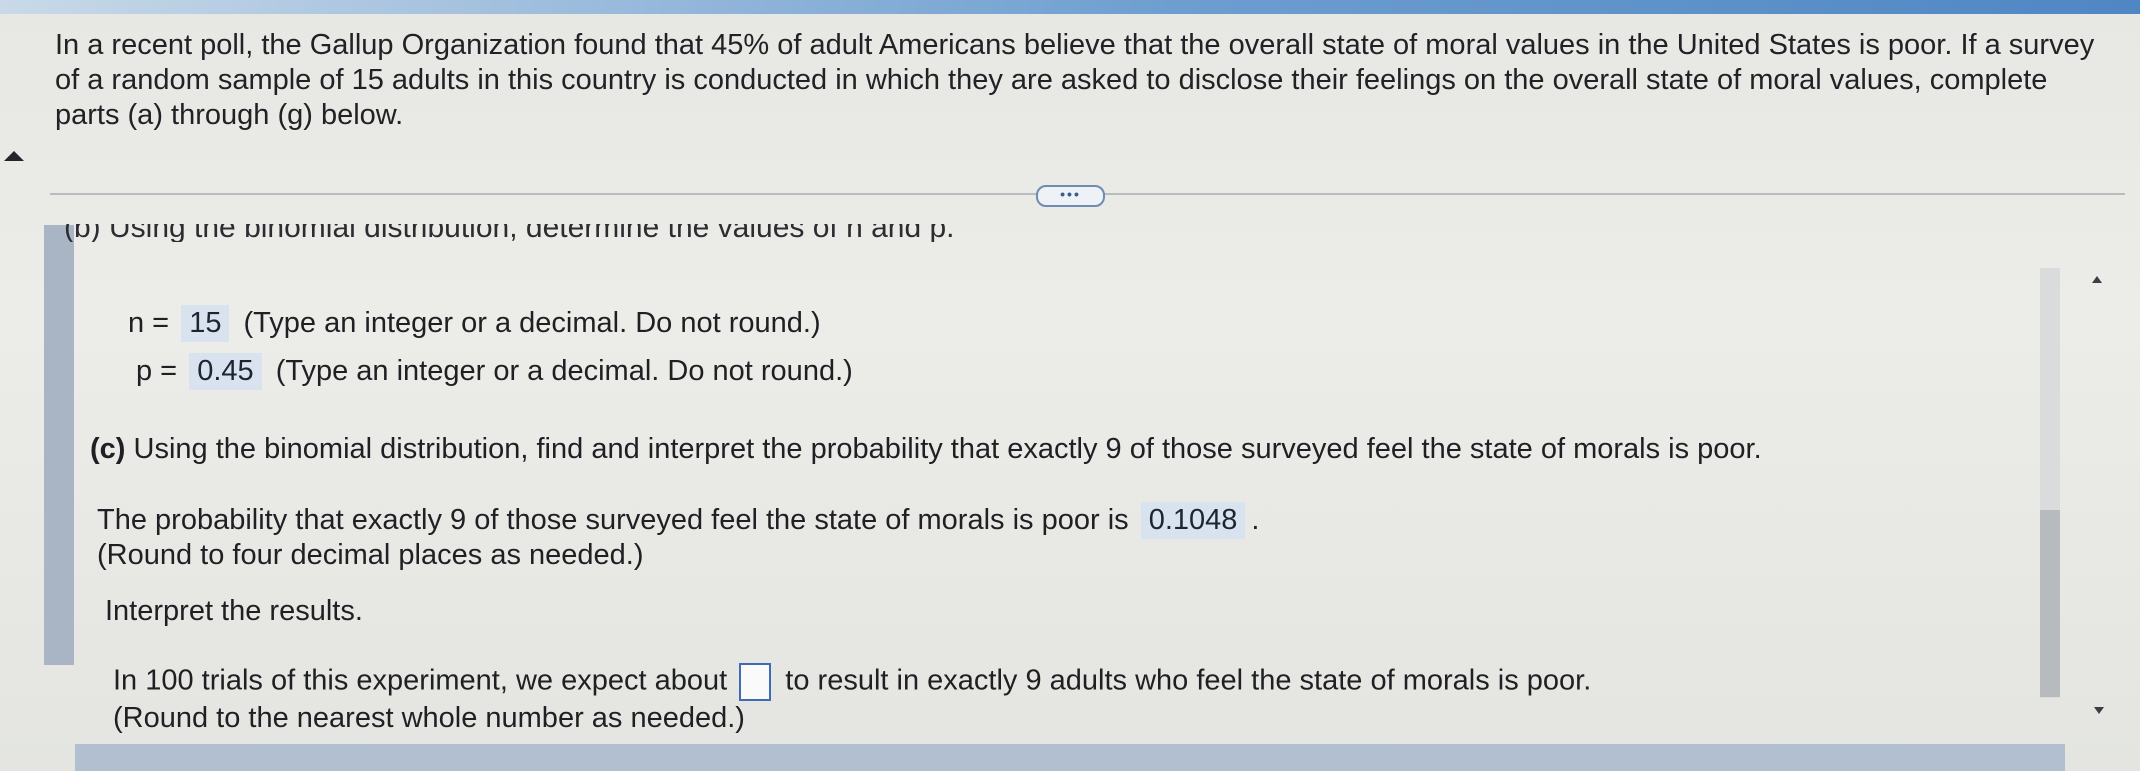 The width and height of the screenshot is (2140, 771). I want to click on n-label: n =, so click(149, 323).